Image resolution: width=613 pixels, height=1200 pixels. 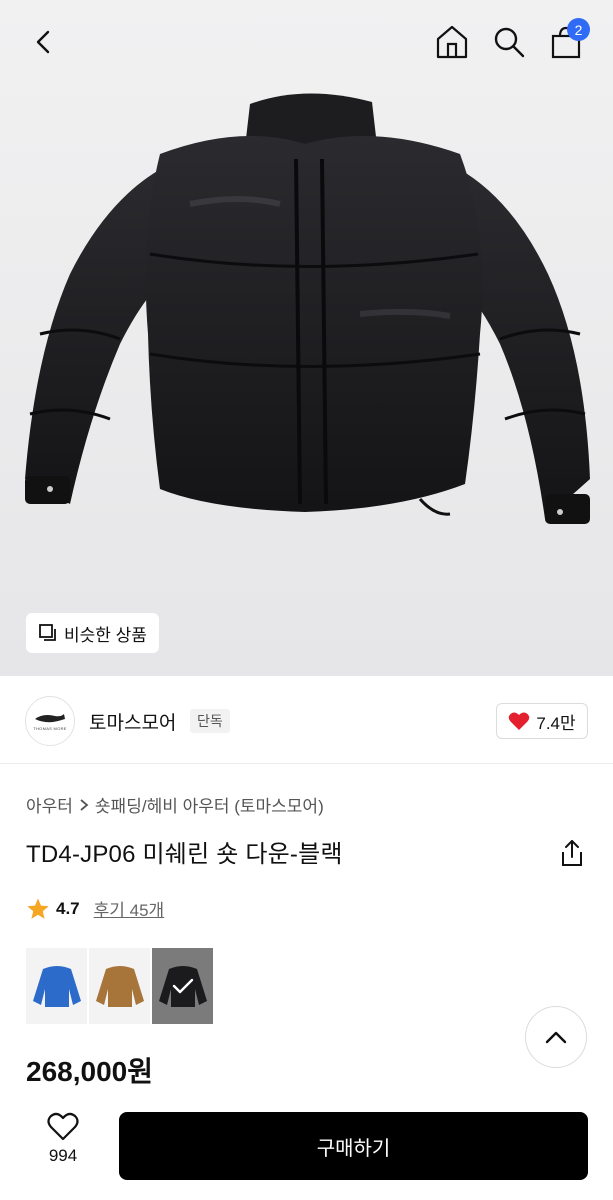 I want to click on search-button, so click(x=509, y=42).